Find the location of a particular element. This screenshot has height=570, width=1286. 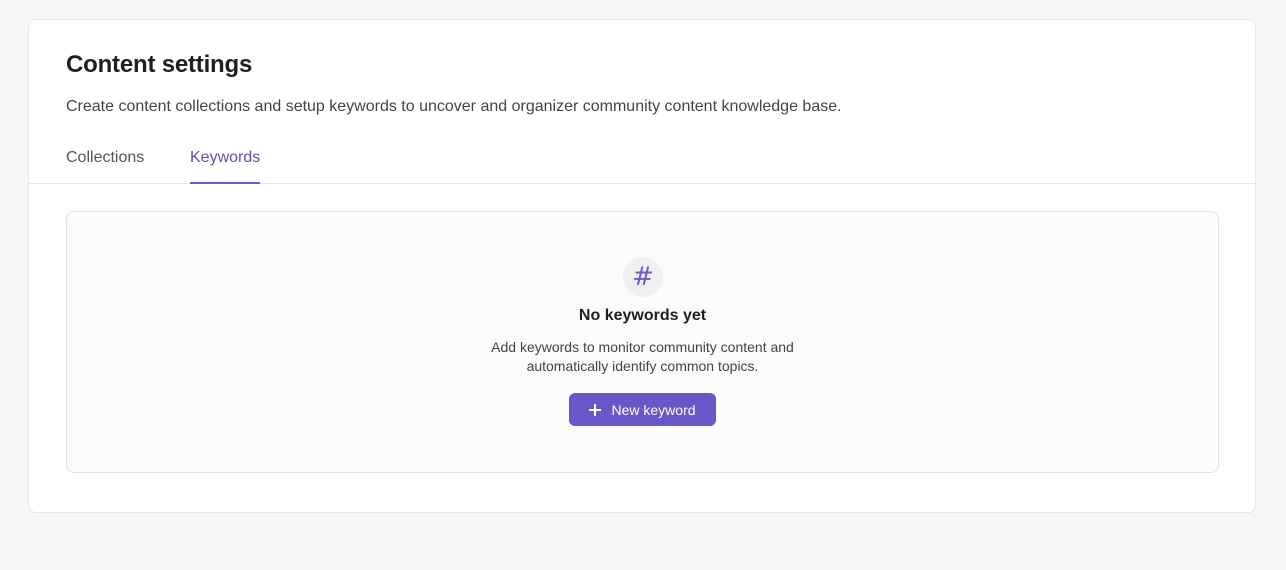

new-keyword-button: New keyword is located at coordinates (642, 409).